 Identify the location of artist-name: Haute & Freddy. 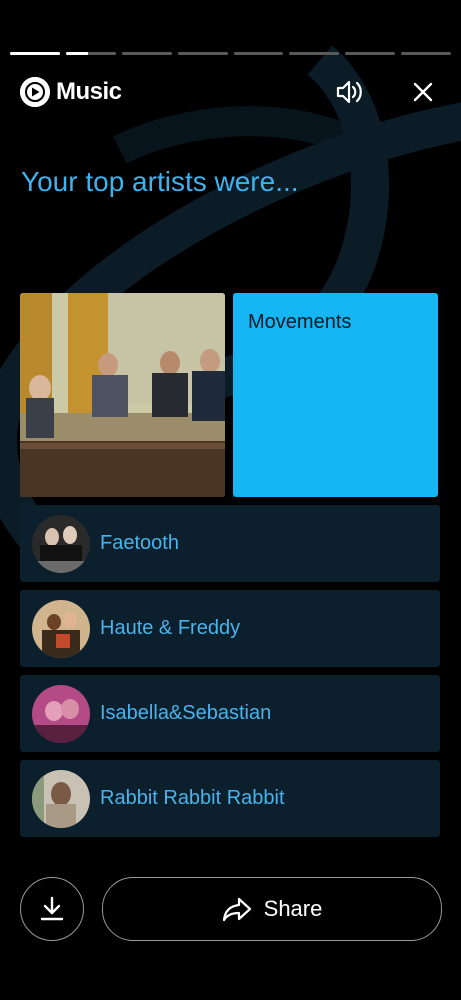
(170, 628).